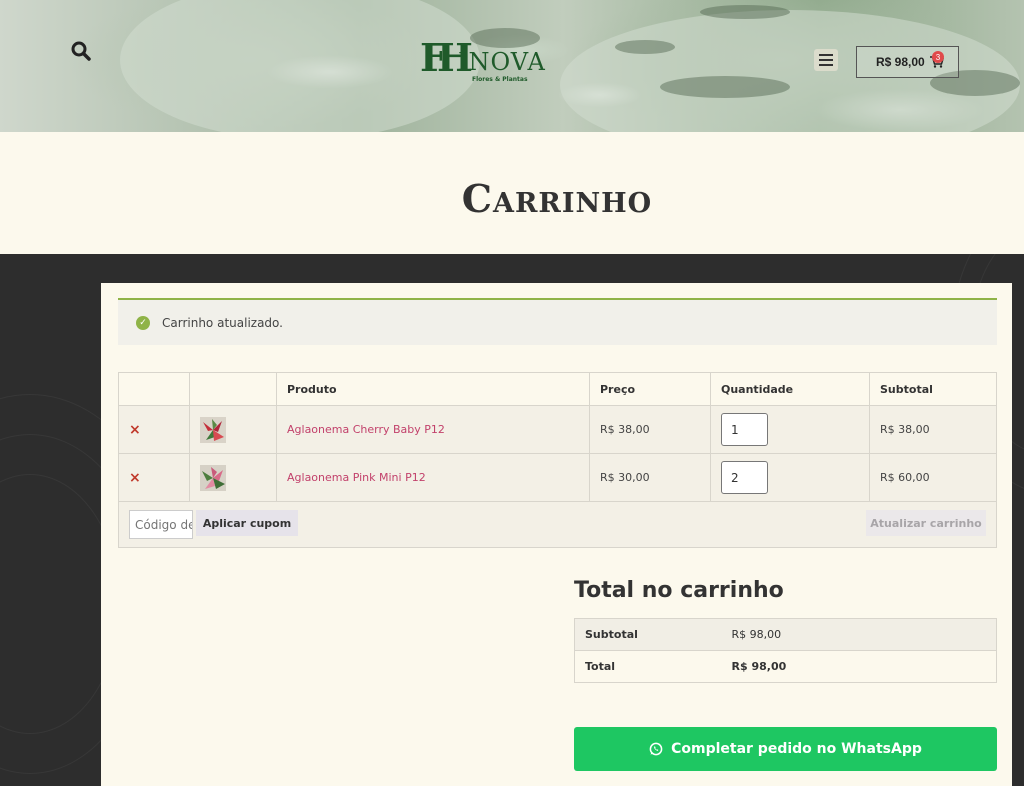  Describe the element at coordinates (557, 321) in the screenshot. I see `cart-updated-notice: ✓ Carrinho atualizado.` at that location.